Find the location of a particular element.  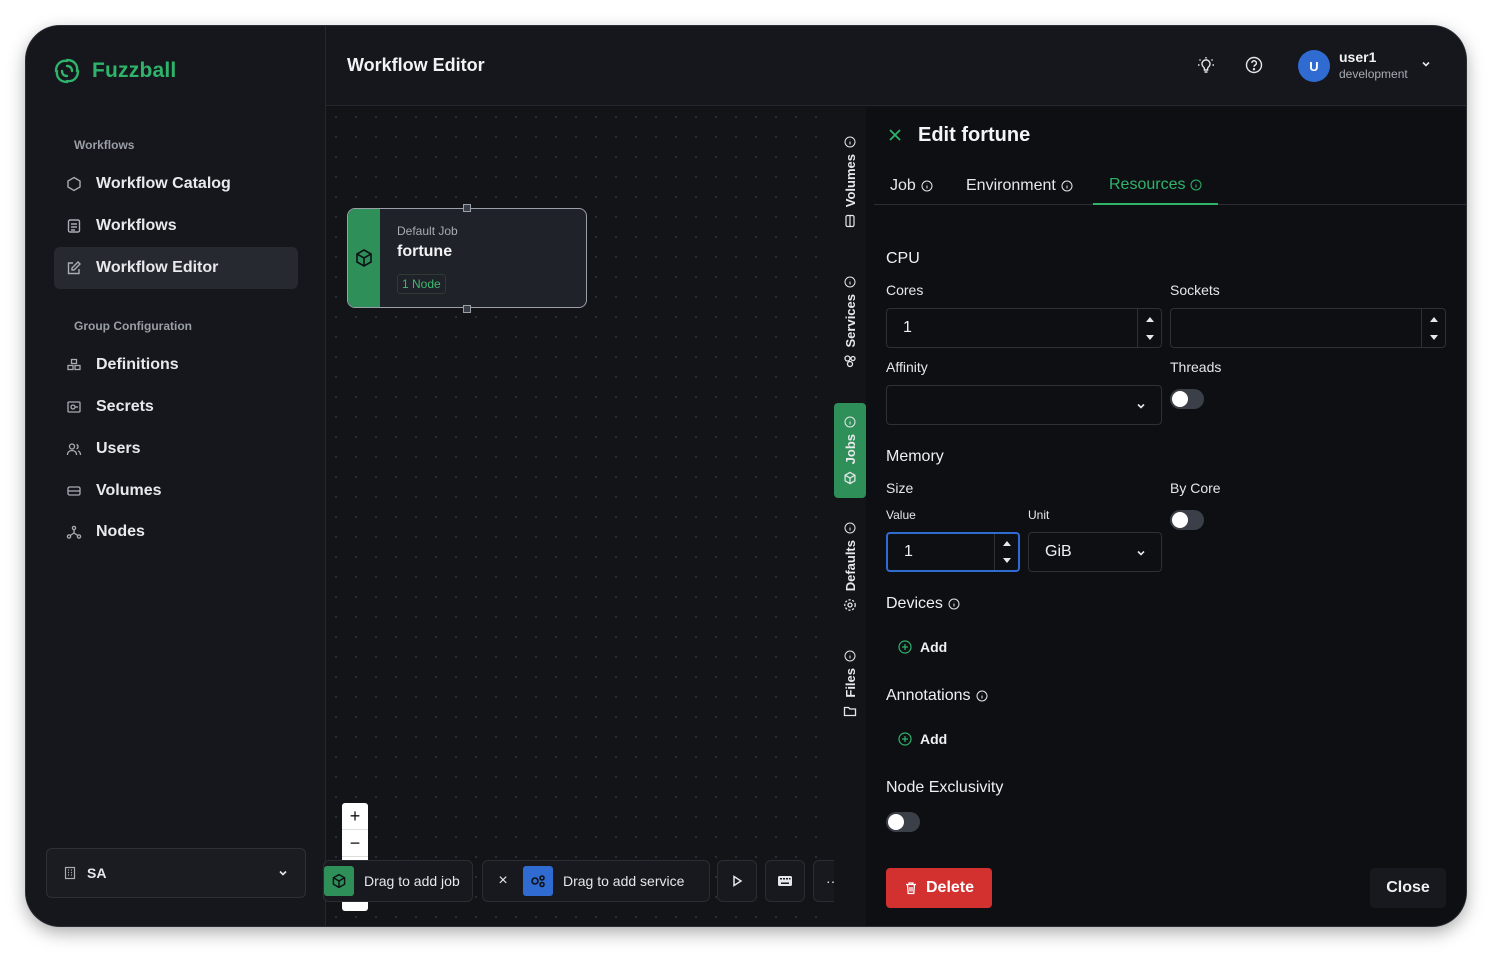

hexagon-icon is located at coordinates (74, 184).